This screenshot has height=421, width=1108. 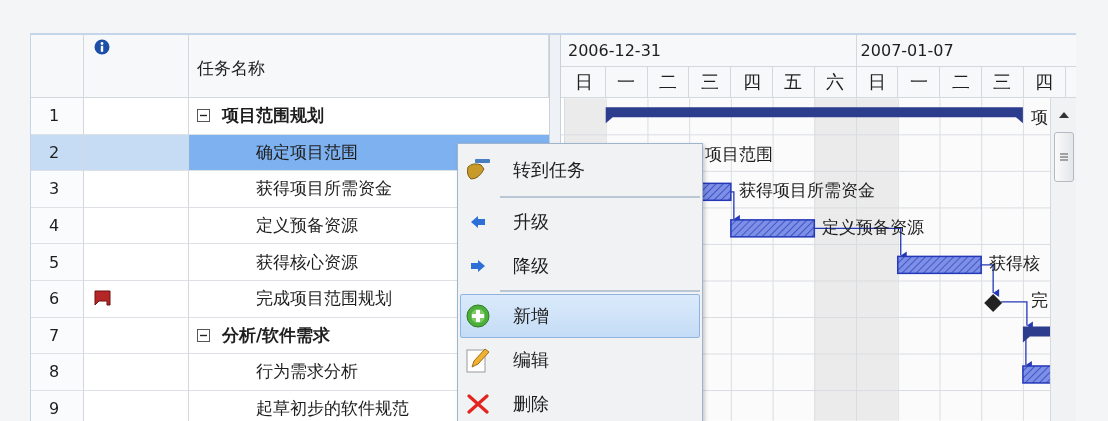 I want to click on row-number: 8, so click(x=57, y=372).